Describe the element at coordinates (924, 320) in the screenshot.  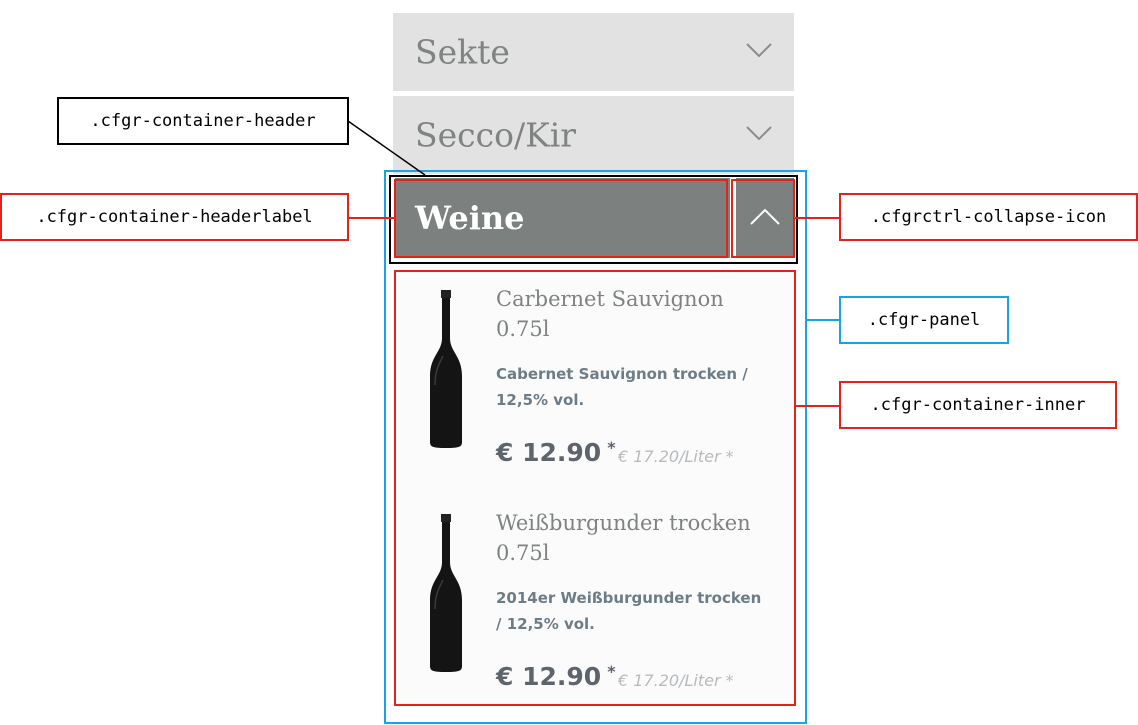
I see `annotation-panel: .cfgr-panel` at that location.